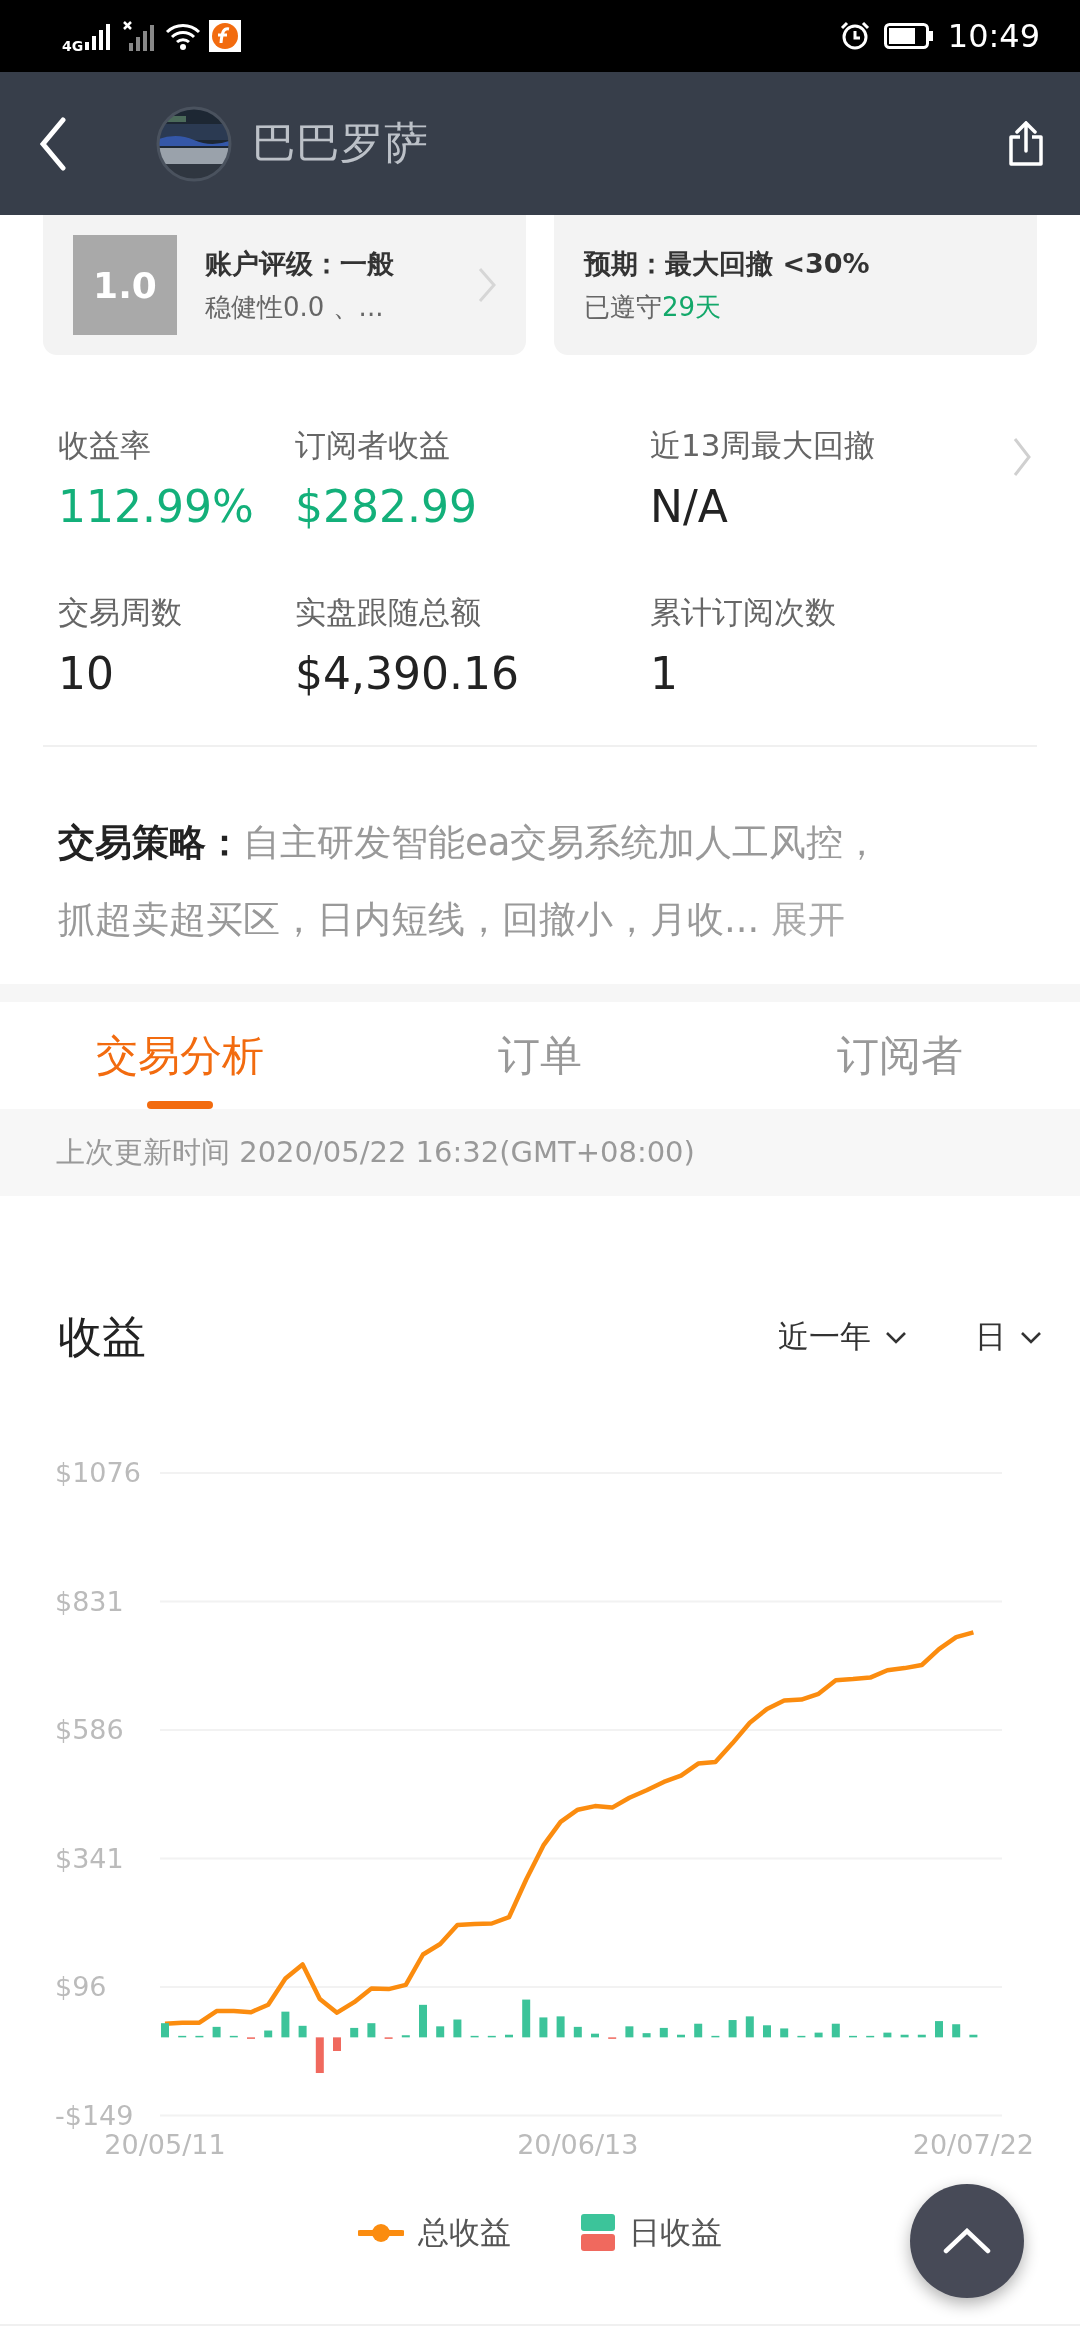 This screenshot has width=1080, height=2340. I want to click on stat-value: 1, so click(664, 673).